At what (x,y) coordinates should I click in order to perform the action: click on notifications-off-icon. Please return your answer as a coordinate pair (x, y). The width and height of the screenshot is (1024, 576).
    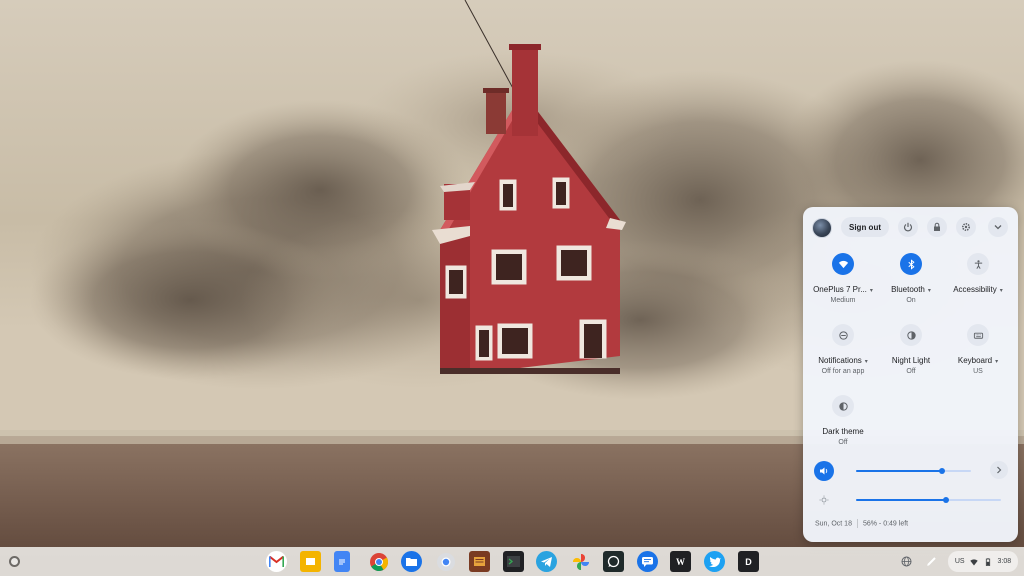
    Looking at the image, I should click on (843, 335).